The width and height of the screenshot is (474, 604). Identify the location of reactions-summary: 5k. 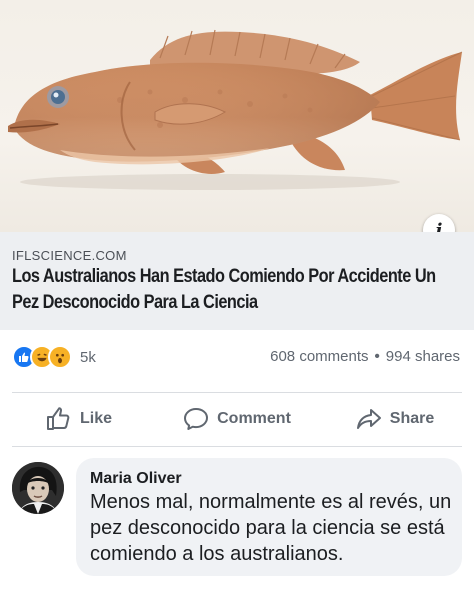
(54, 357).